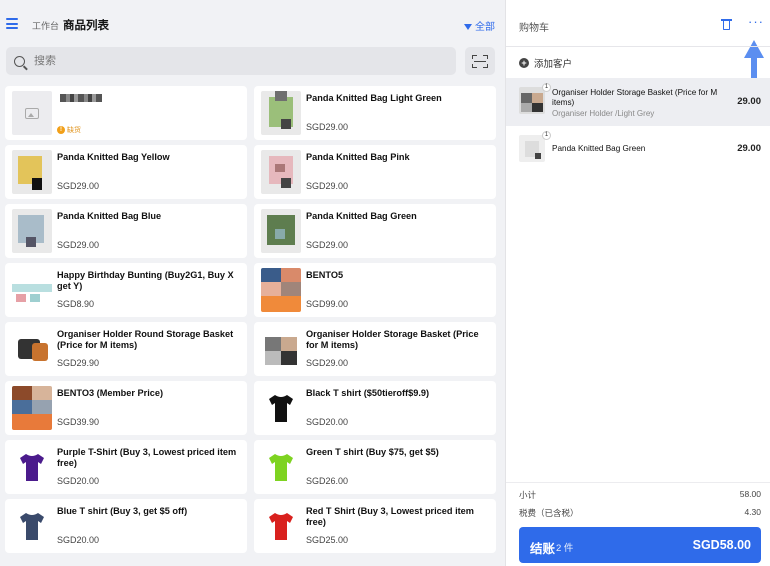  Describe the element at coordinates (126, 113) in the screenshot. I see `product-card: ! 缺货` at that location.